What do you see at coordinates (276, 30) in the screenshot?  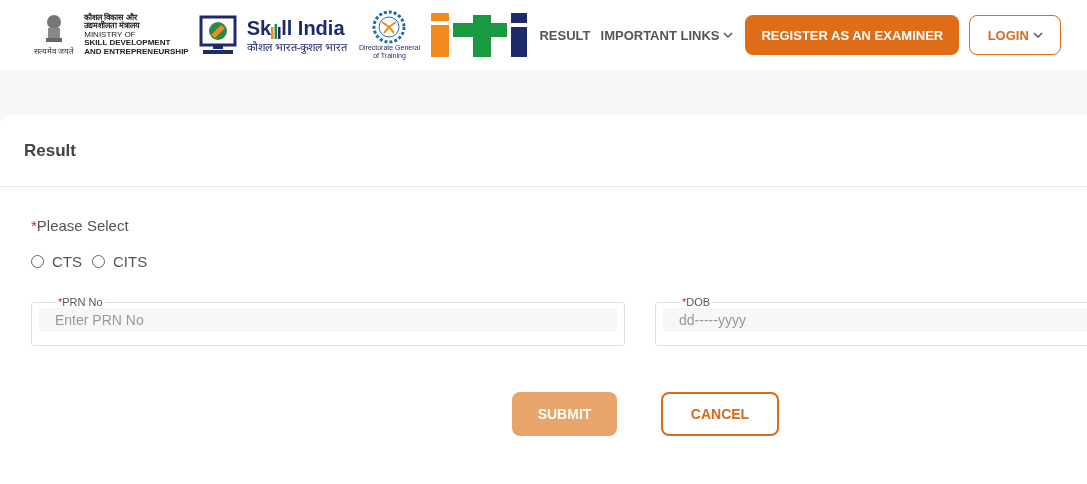 I see `bars-icon` at bounding box center [276, 30].